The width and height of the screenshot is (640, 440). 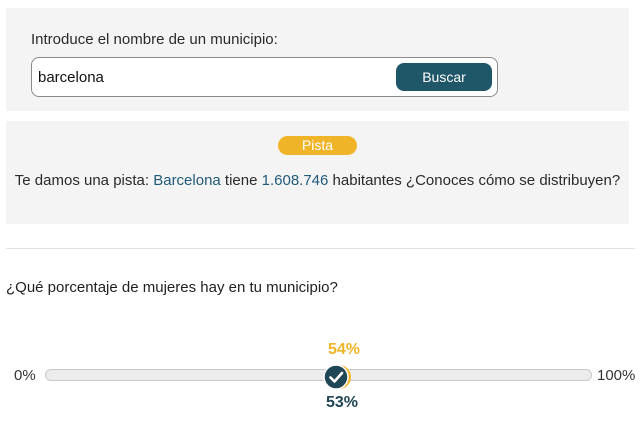 I want to click on divider, so click(x=320, y=248).